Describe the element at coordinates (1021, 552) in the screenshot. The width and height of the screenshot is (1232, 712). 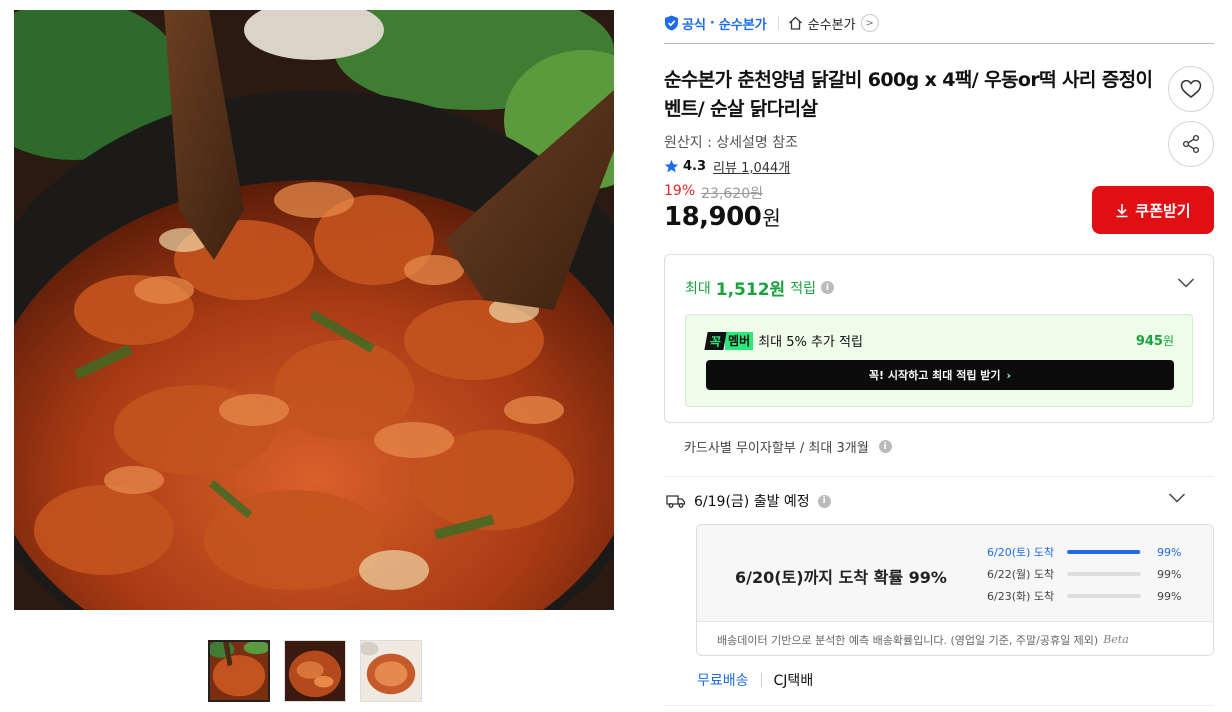
I see `arrival-date: 6/20(토) 도착` at that location.